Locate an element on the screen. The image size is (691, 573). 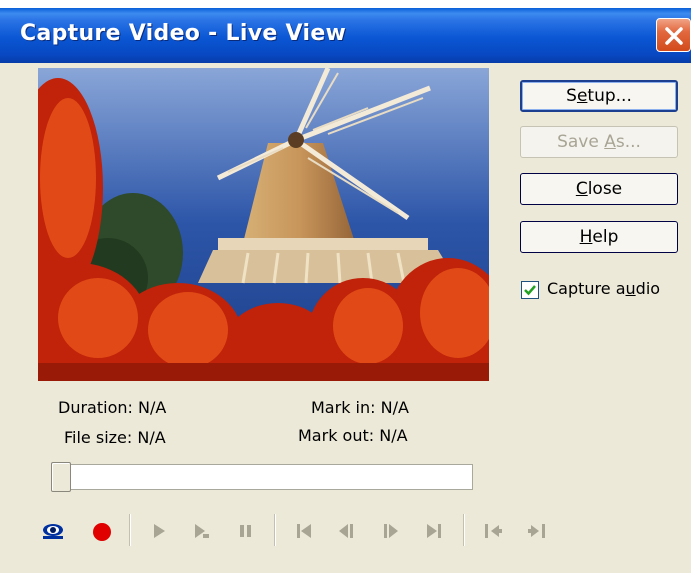
mark-in-label: Mark in: N/A is located at coordinates (360, 407).